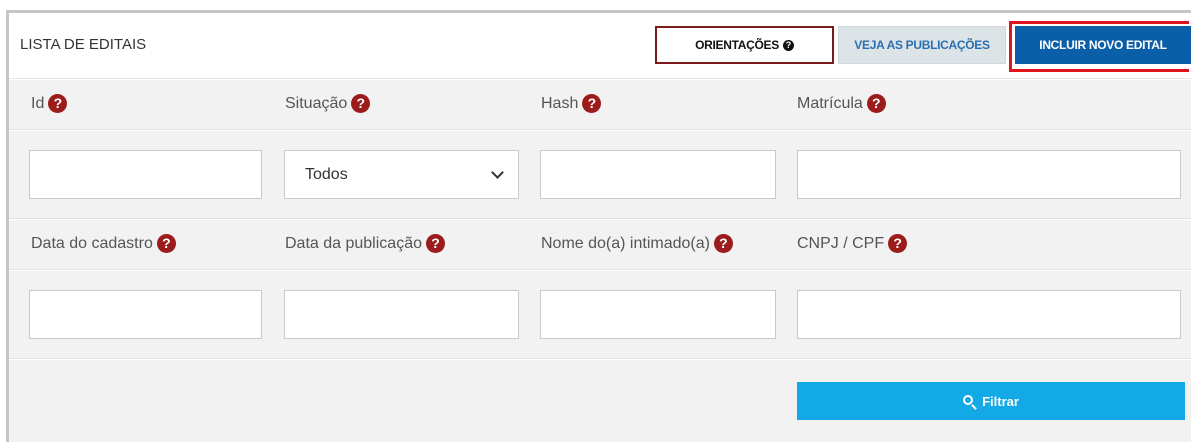  What do you see at coordinates (83, 44) in the screenshot?
I see `page-title: LISTA DE EDITAIS` at bounding box center [83, 44].